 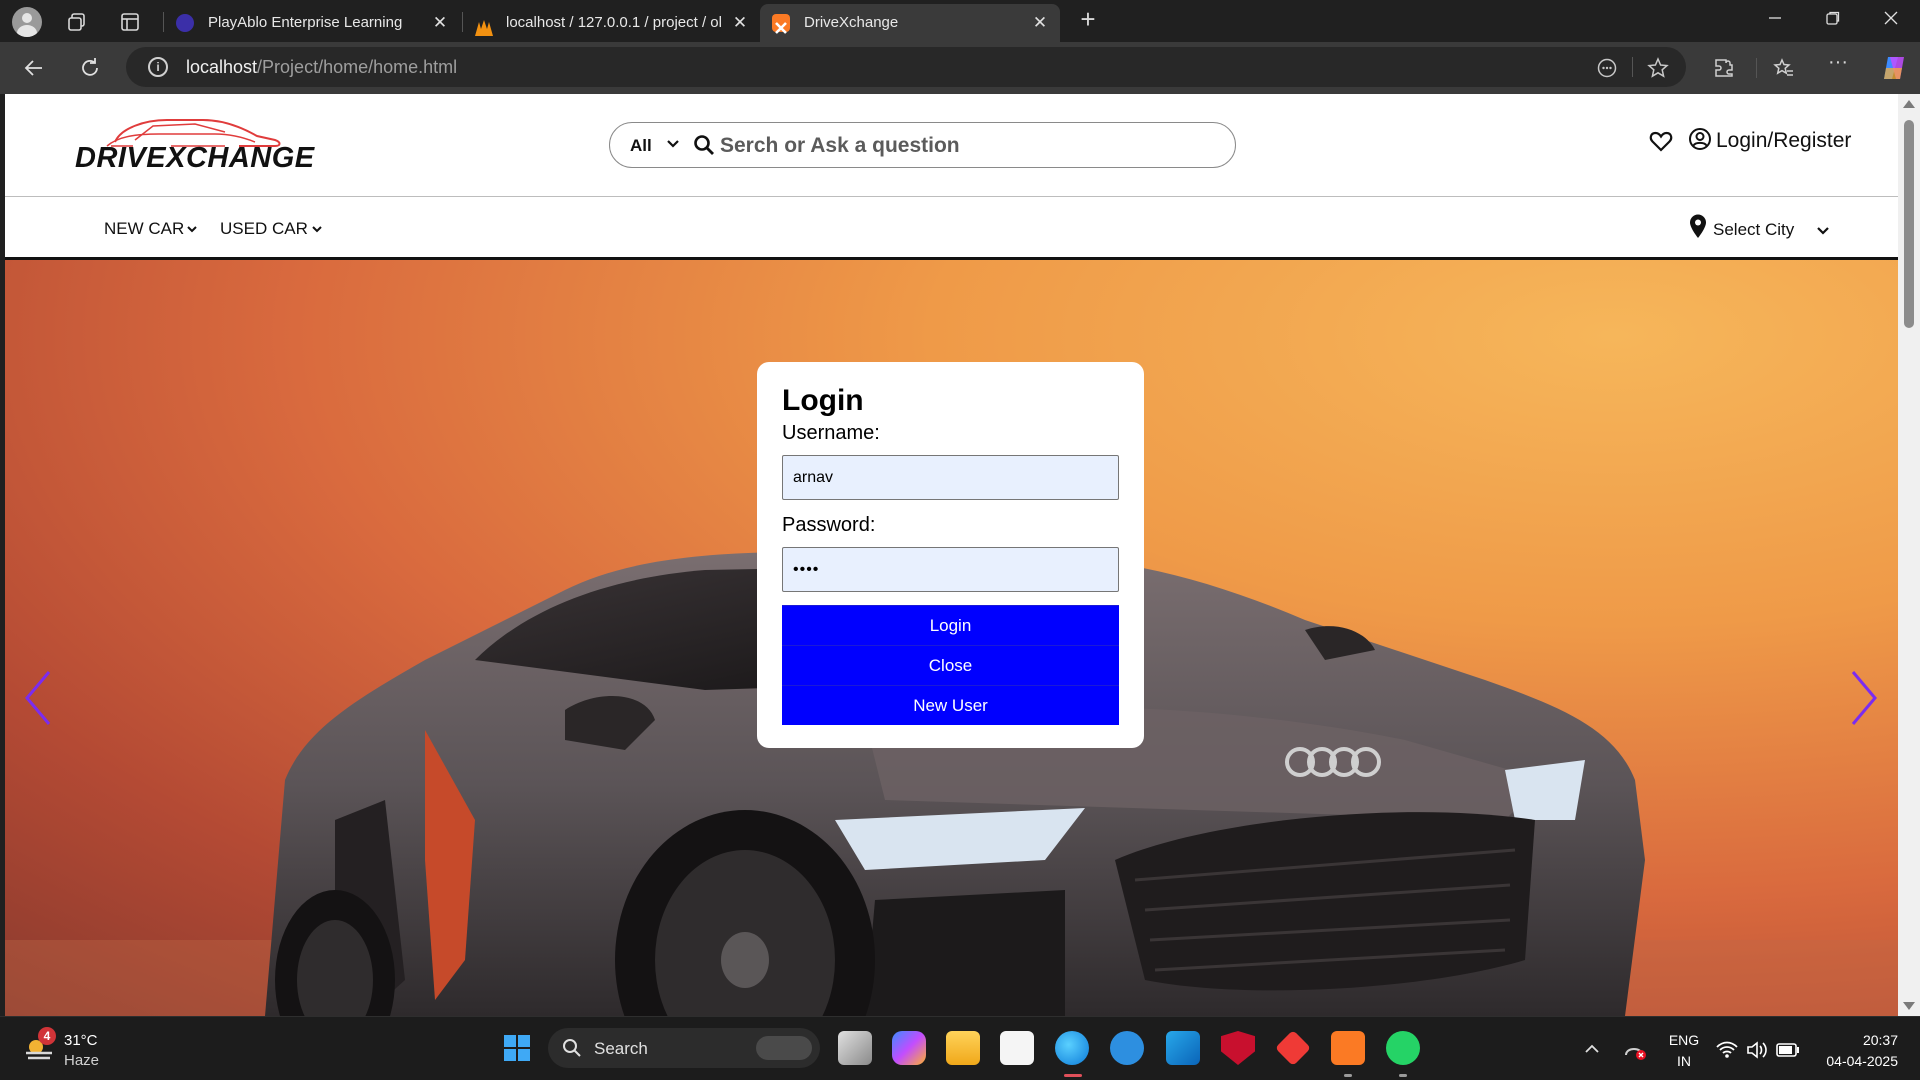 I want to click on url-text: localhost/Project/home/home.html, so click(x=321, y=67).